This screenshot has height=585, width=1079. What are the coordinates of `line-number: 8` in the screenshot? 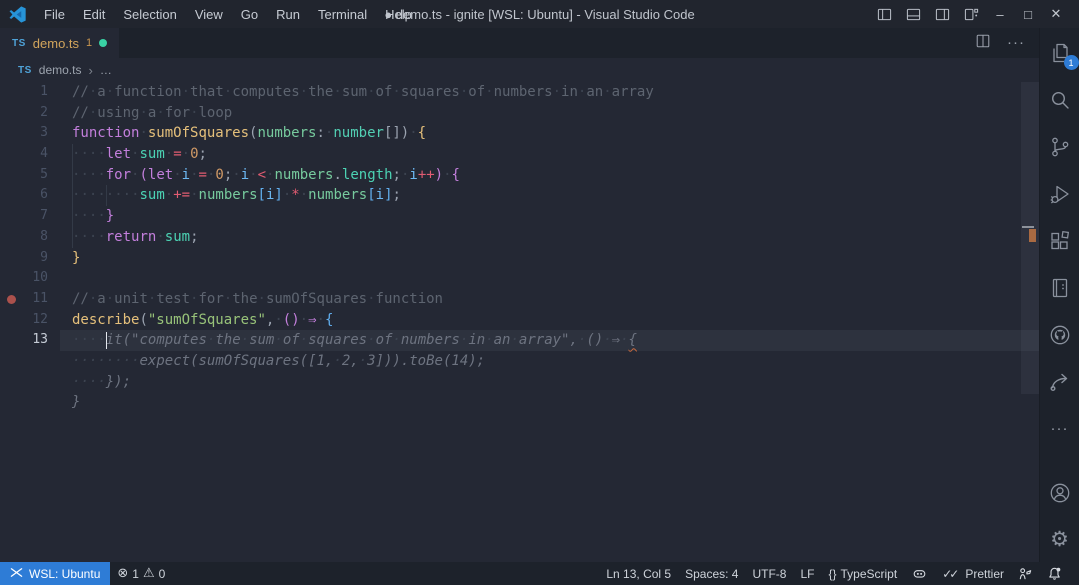 It's located at (34, 237).